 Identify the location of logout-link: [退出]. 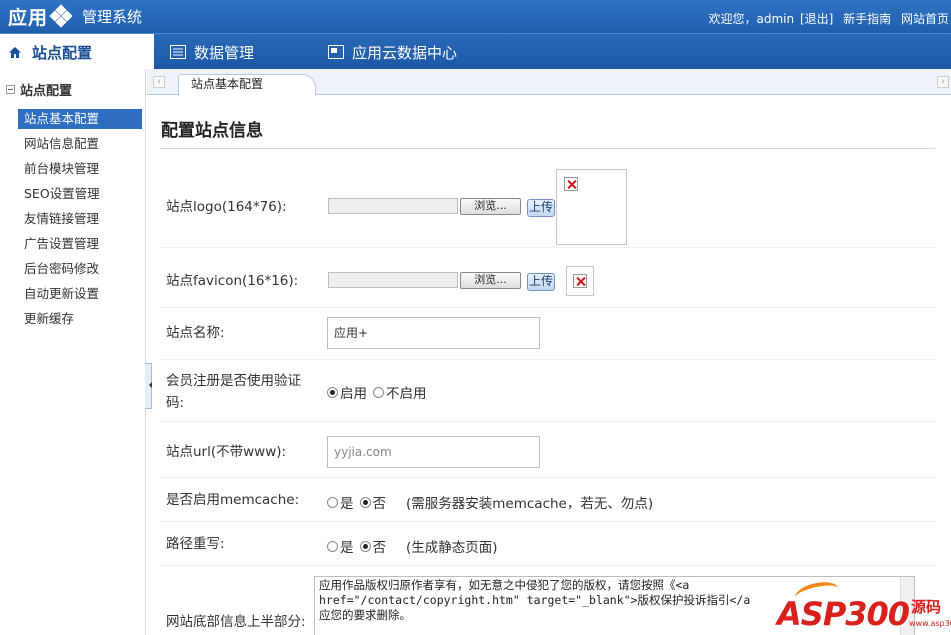
(816, 19).